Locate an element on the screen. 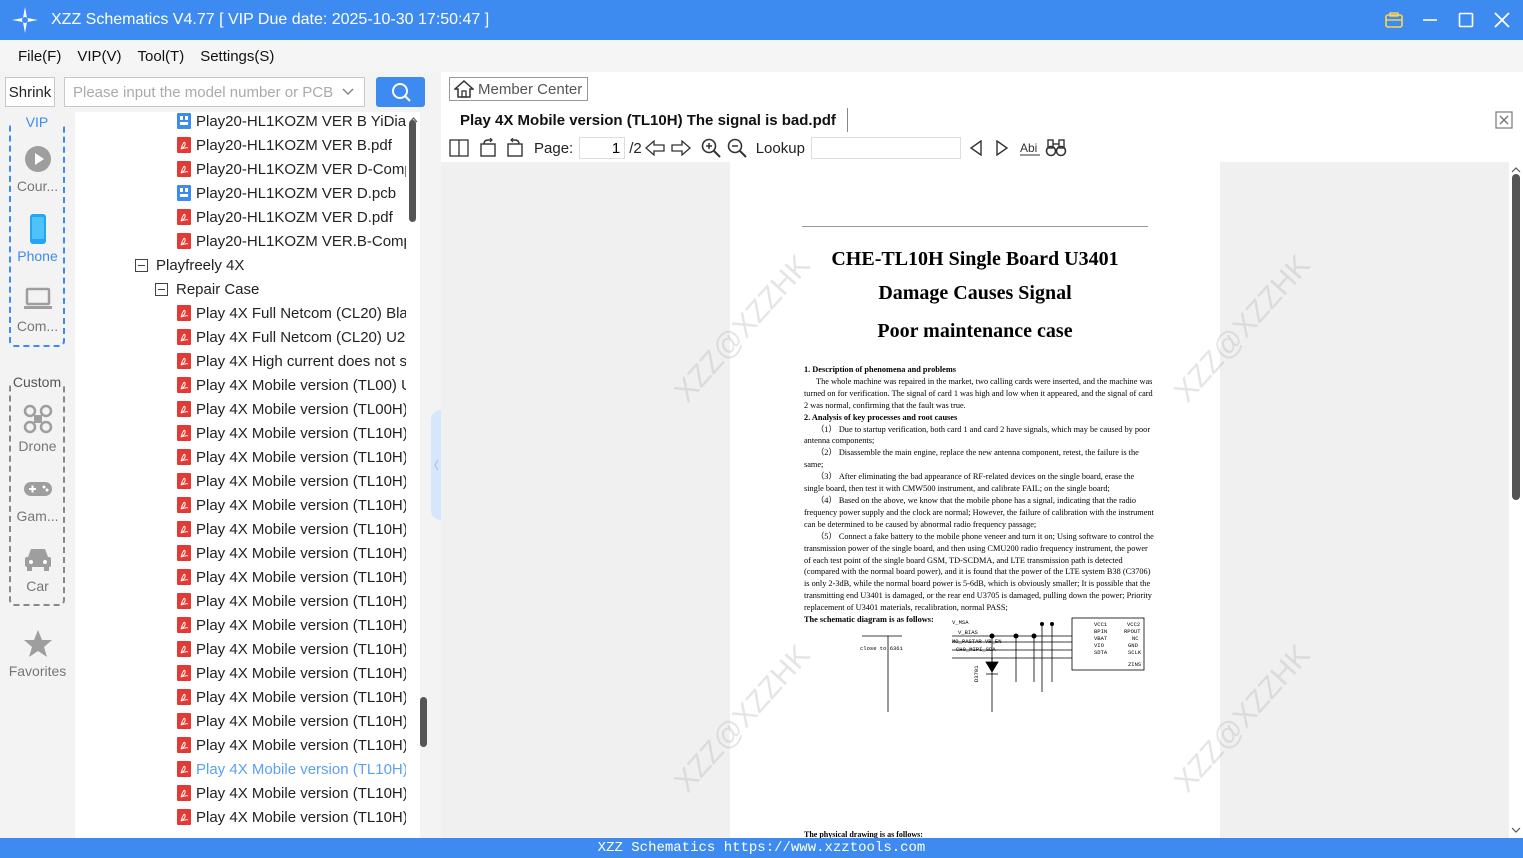  zoom-out-icon is located at coordinates (737, 148).